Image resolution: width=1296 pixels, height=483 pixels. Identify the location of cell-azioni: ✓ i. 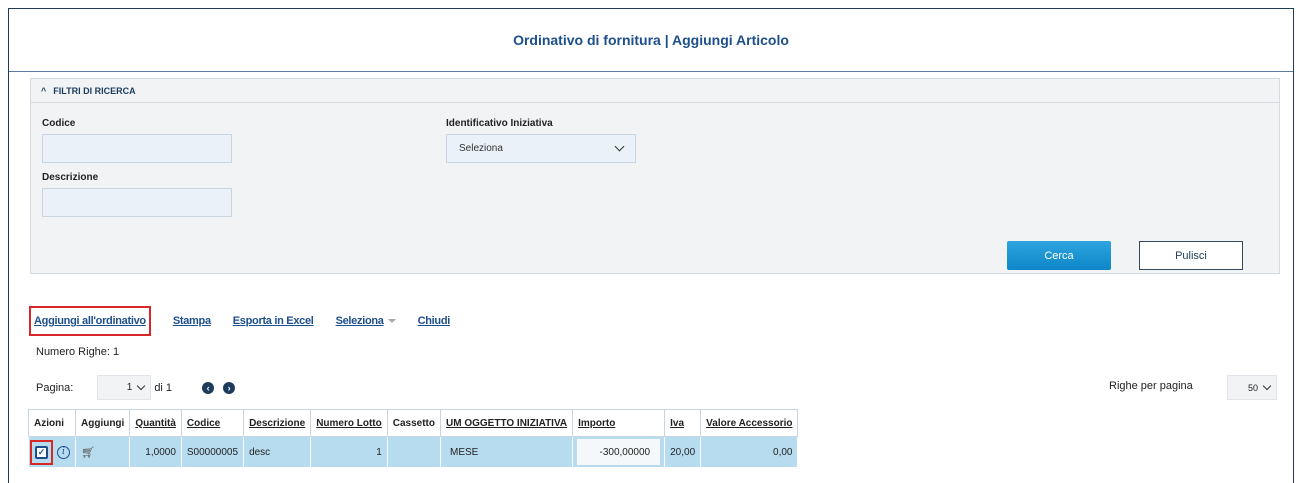
(52, 452).